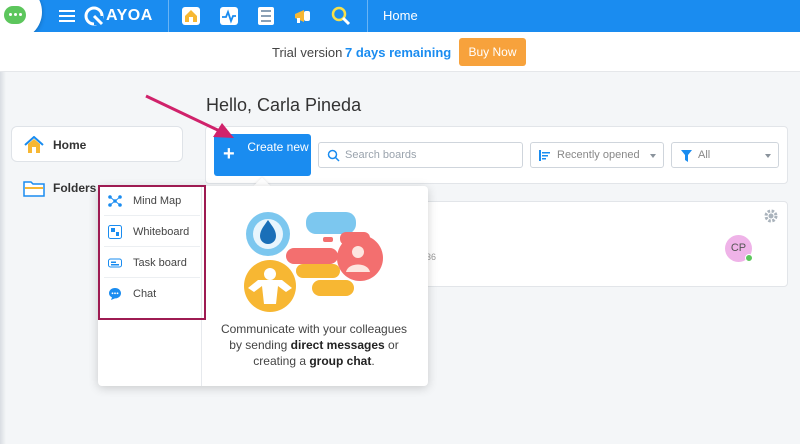  What do you see at coordinates (34, 189) in the screenshot?
I see `folder-icon` at bounding box center [34, 189].